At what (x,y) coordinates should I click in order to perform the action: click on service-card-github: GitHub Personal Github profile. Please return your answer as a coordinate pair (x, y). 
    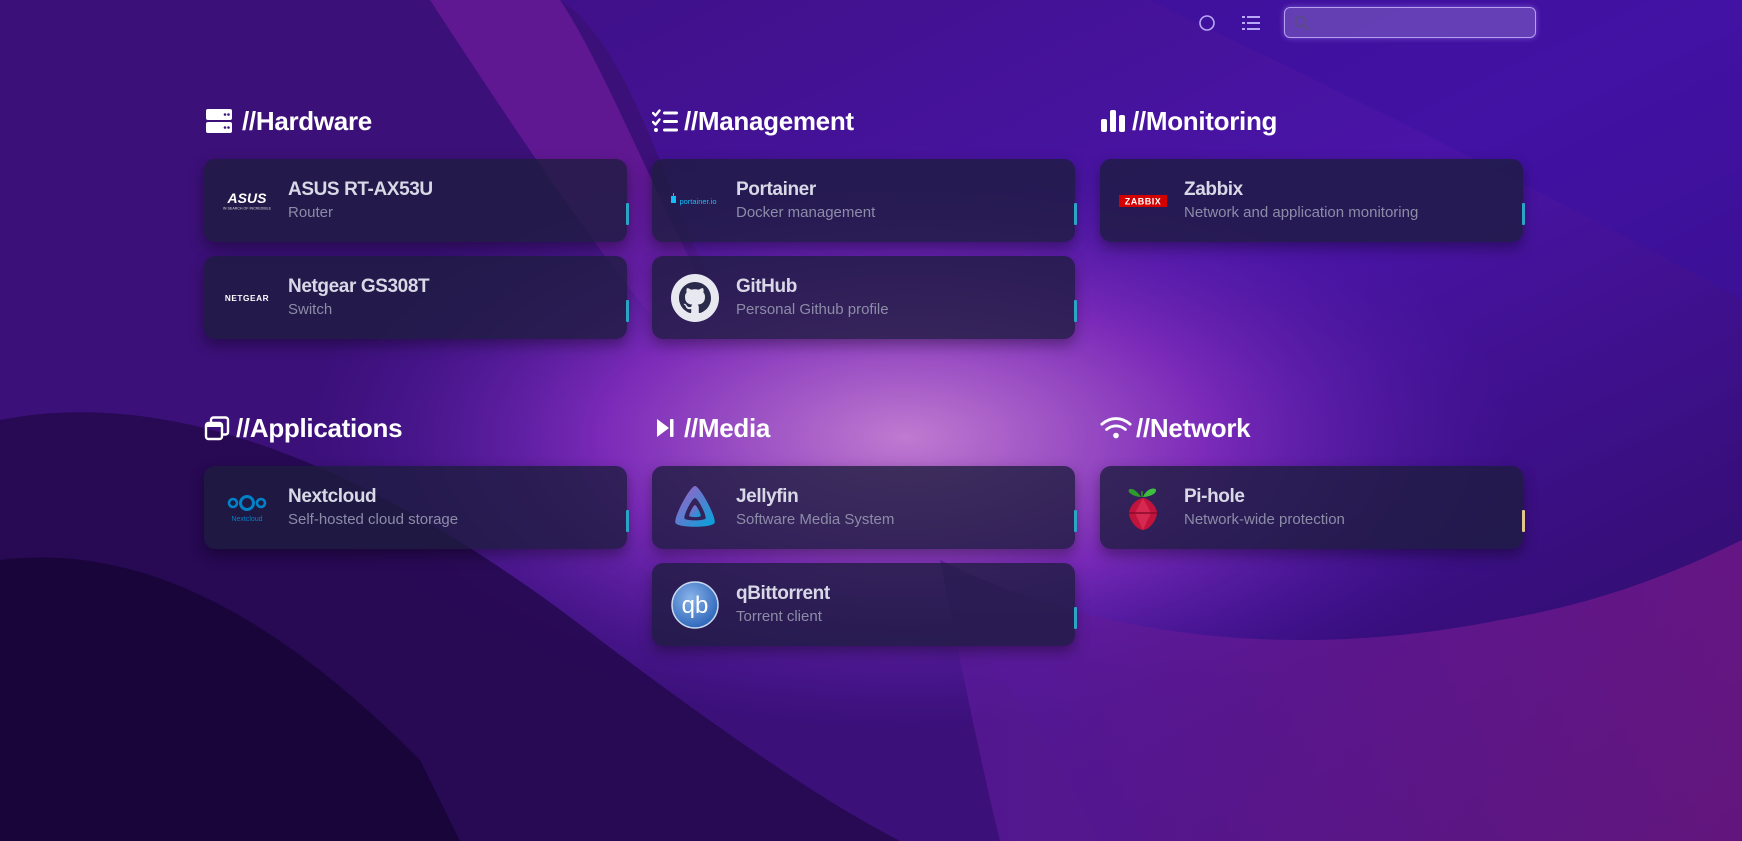
    Looking at the image, I should click on (864, 297).